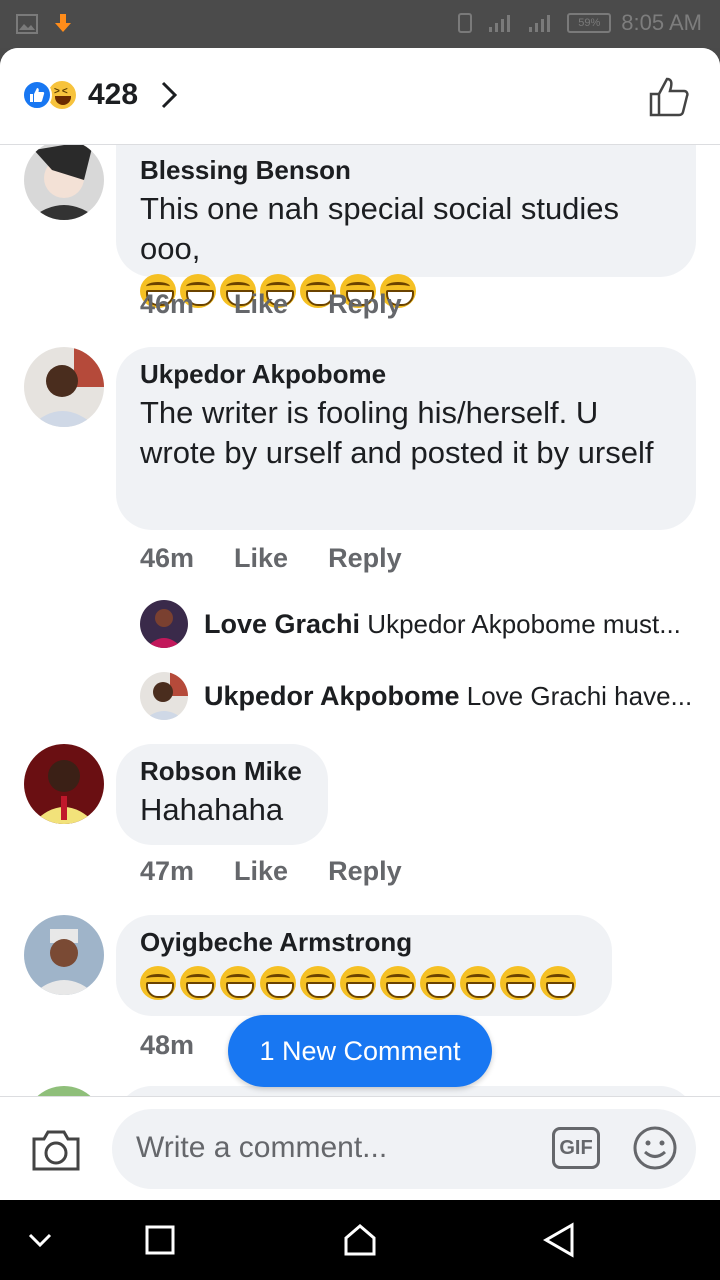 The height and width of the screenshot is (1280, 720). Describe the element at coordinates (63, 23) in the screenshot. I see `download-icon` at that location.